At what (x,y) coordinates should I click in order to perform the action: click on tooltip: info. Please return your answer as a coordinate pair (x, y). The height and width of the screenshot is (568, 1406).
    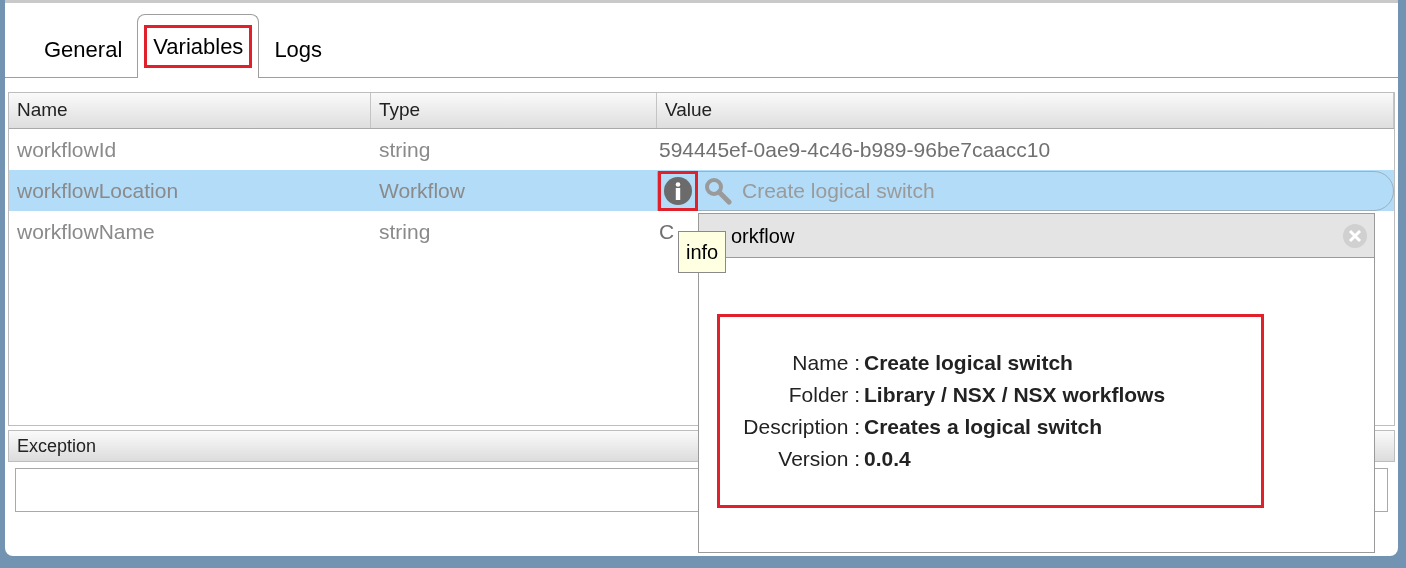
    Looking at the image, I should click on (702, 252).